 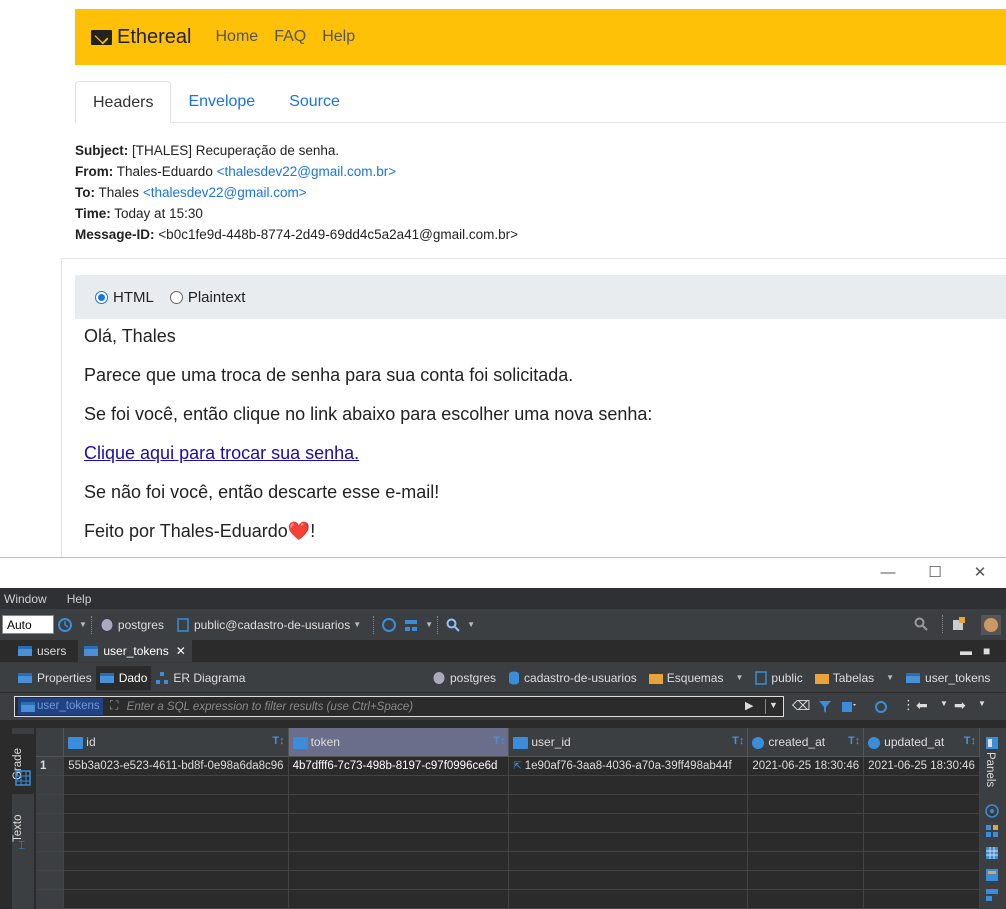 What do you see at coordinates (55, 678) in the screenshot?
I see `subtab-properties: Properties` at bounding box center [55, 678].